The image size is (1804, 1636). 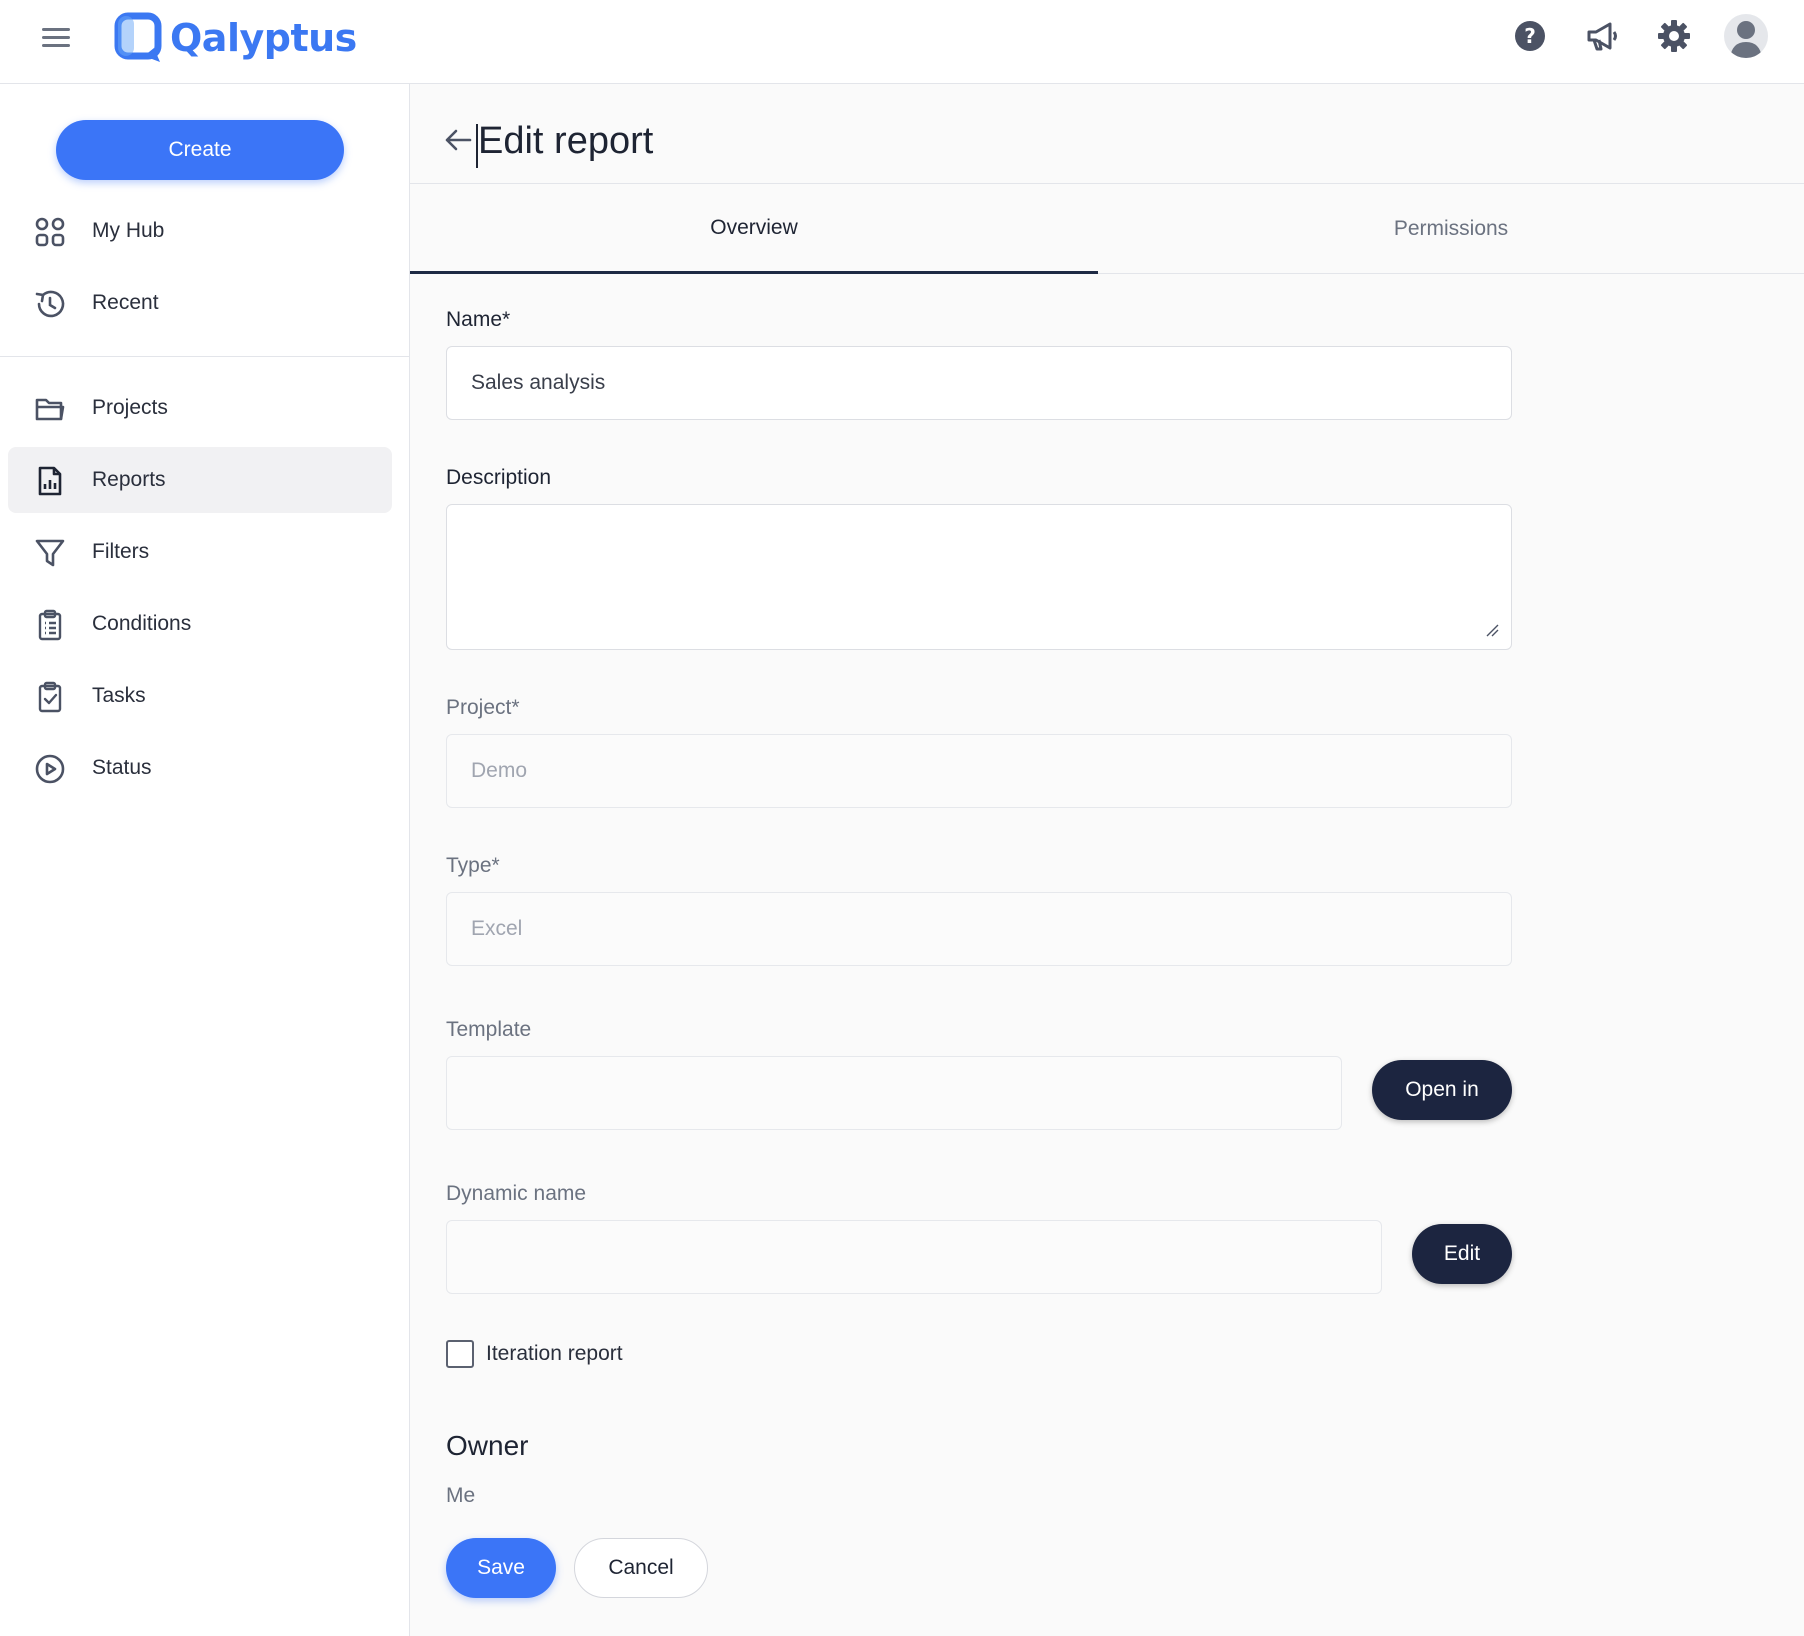 I want to click on tab-permissions: Permissions, so click(x=1451, y=229).